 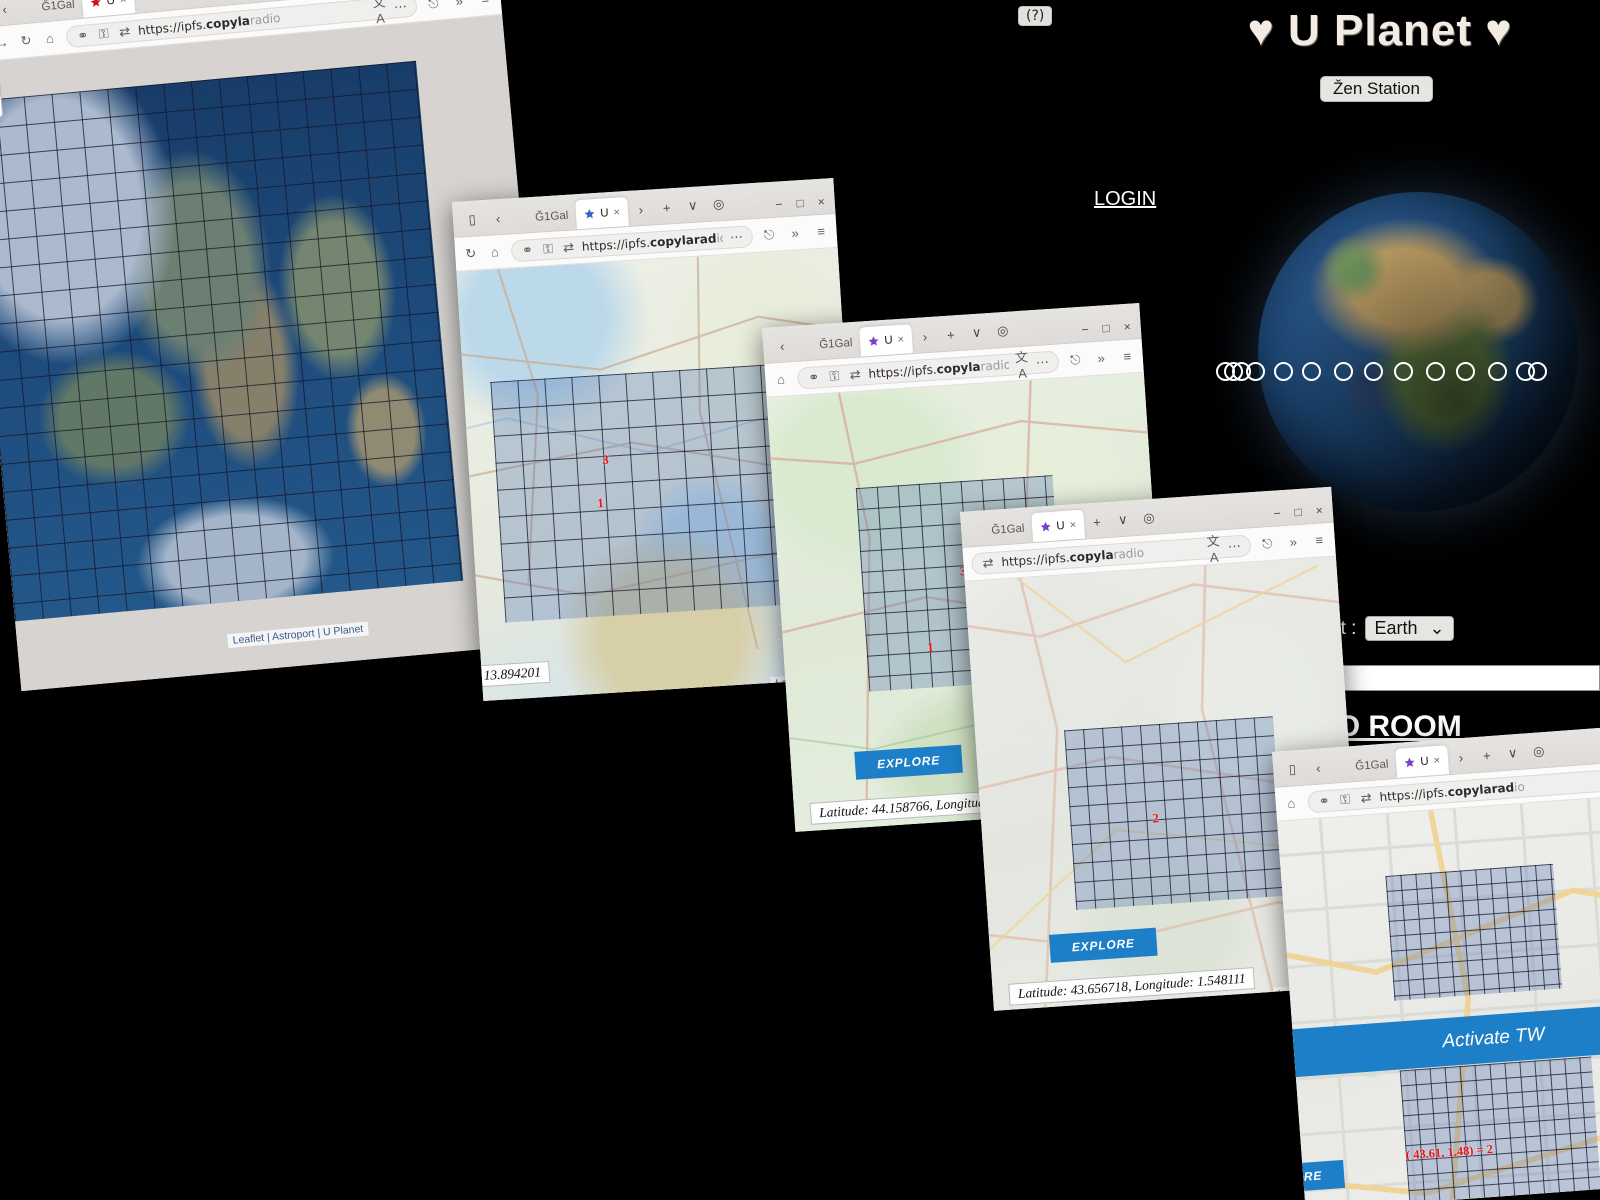 What do you see at coordinates (1409, 628) in the screenshot?
I see `planet-select: Earth ⌄` at bounding box center [1409, 628].